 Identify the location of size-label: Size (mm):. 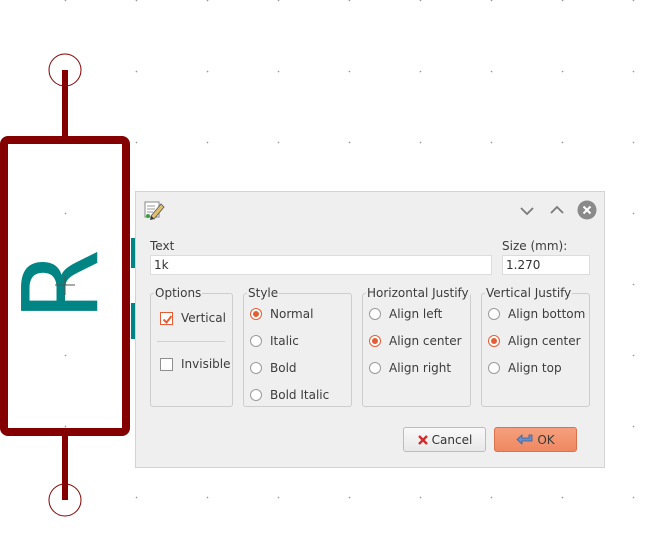
(535, 246).